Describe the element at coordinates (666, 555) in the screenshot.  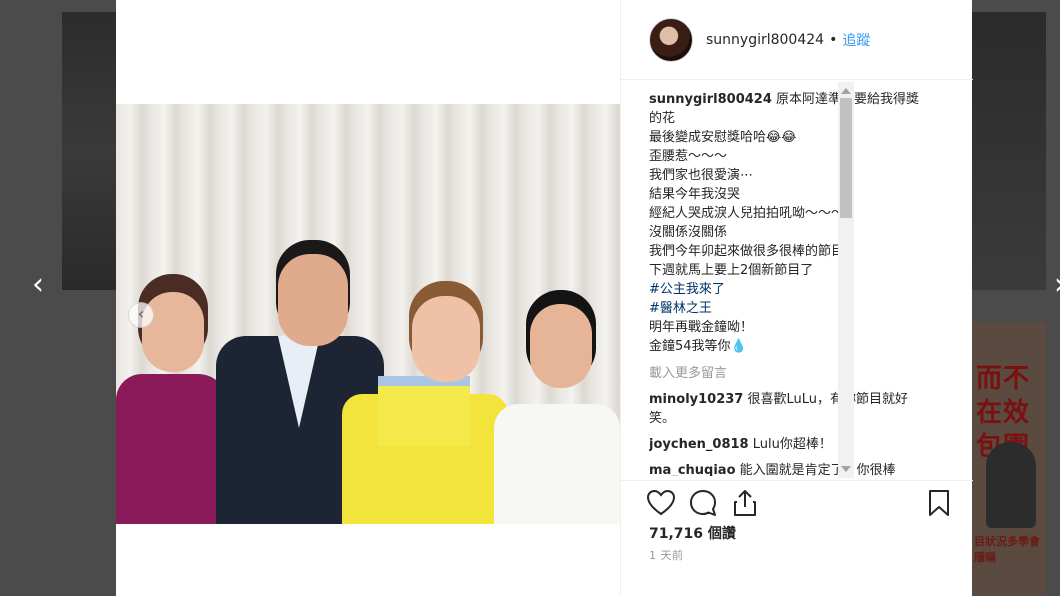
I see `post-timestamp: 1 天前` at that location.